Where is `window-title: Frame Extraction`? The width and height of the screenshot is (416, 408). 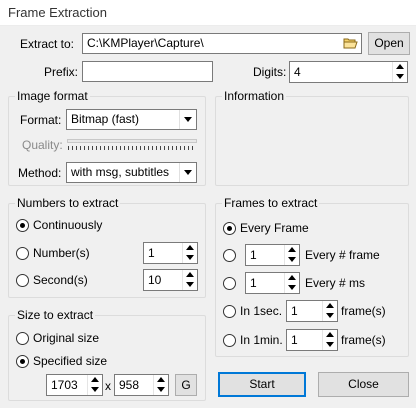
window-title: Frame Extraction is located at coordinates (57, 12).